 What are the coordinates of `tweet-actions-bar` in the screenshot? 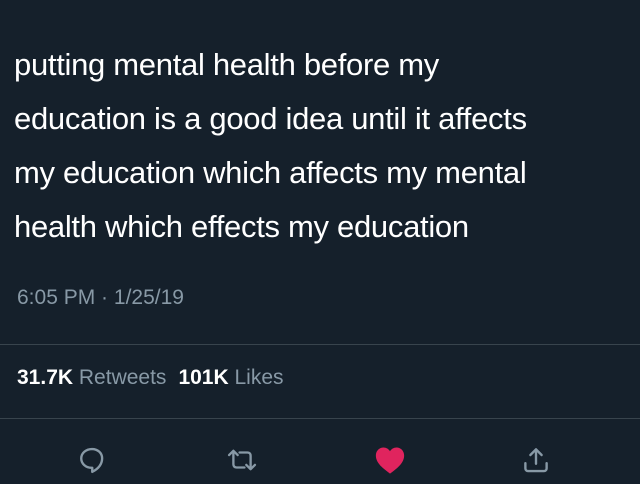 It's located at (320, 458).